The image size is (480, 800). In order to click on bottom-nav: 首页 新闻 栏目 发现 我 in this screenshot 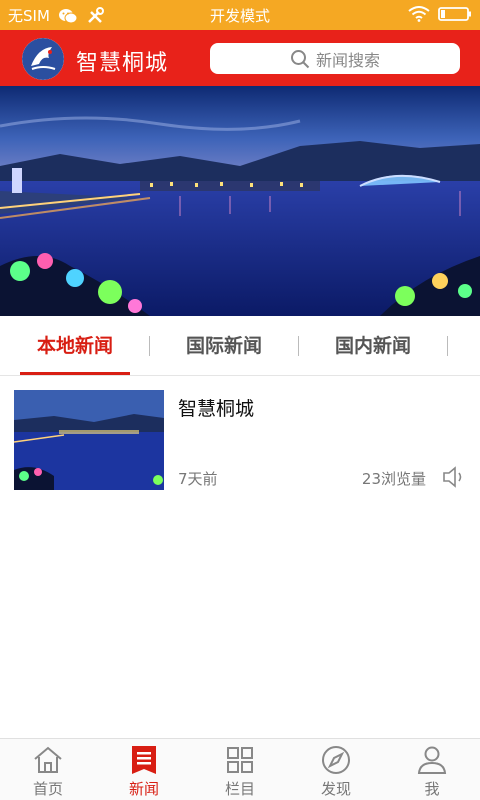, I will do `click(240, 769)`.